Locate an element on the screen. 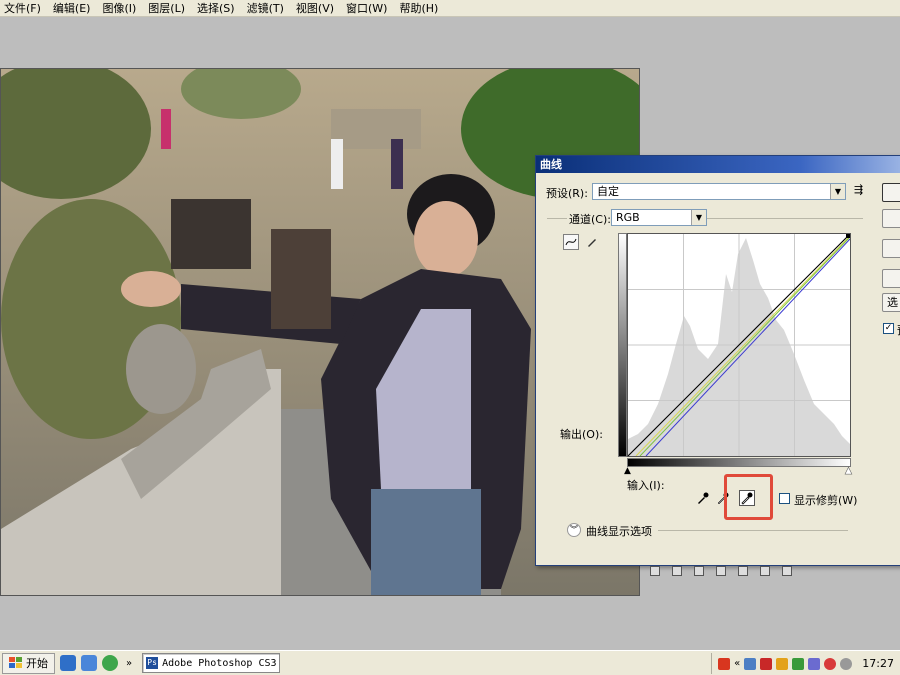  smooth-button is located at coordinates (891, 248).